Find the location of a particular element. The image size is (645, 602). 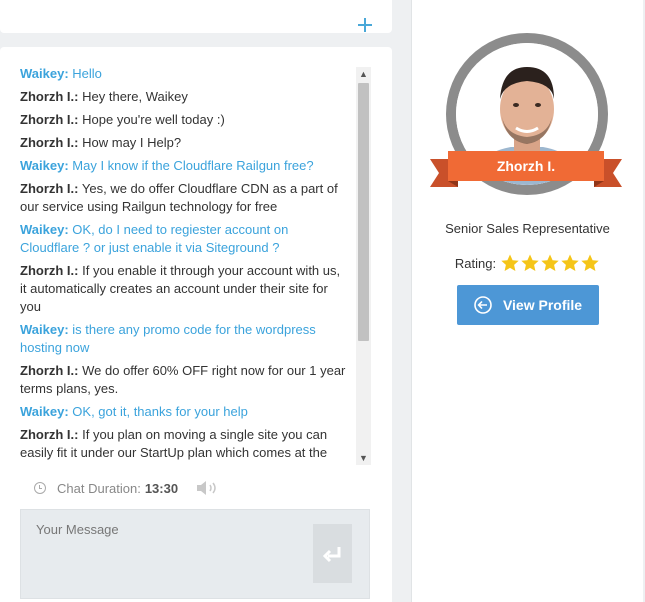

scroll-up-arrow-icon: ▲ is located at coordinates (363, 74).